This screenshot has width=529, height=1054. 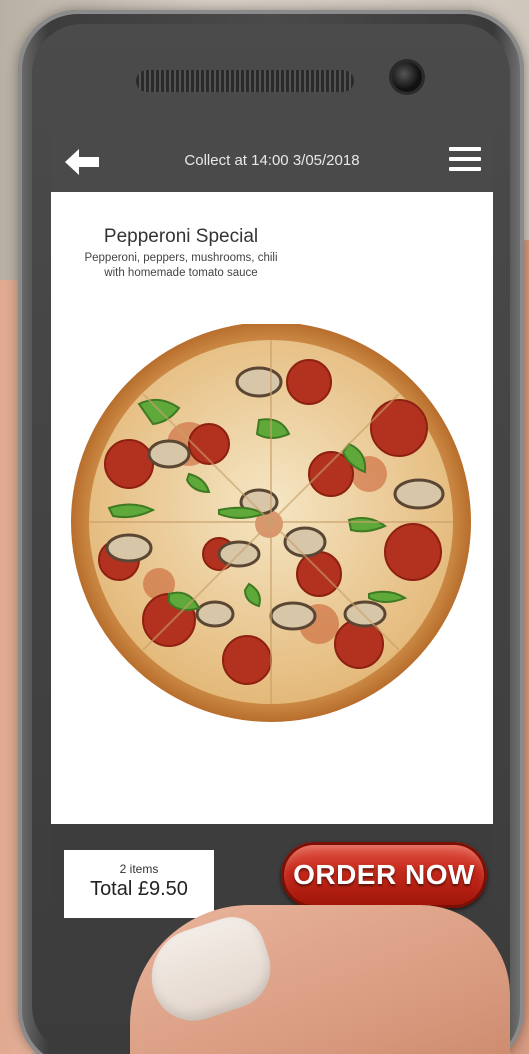 I want to click on product-name: Pepperoni Special, so click(x=181, y=236).